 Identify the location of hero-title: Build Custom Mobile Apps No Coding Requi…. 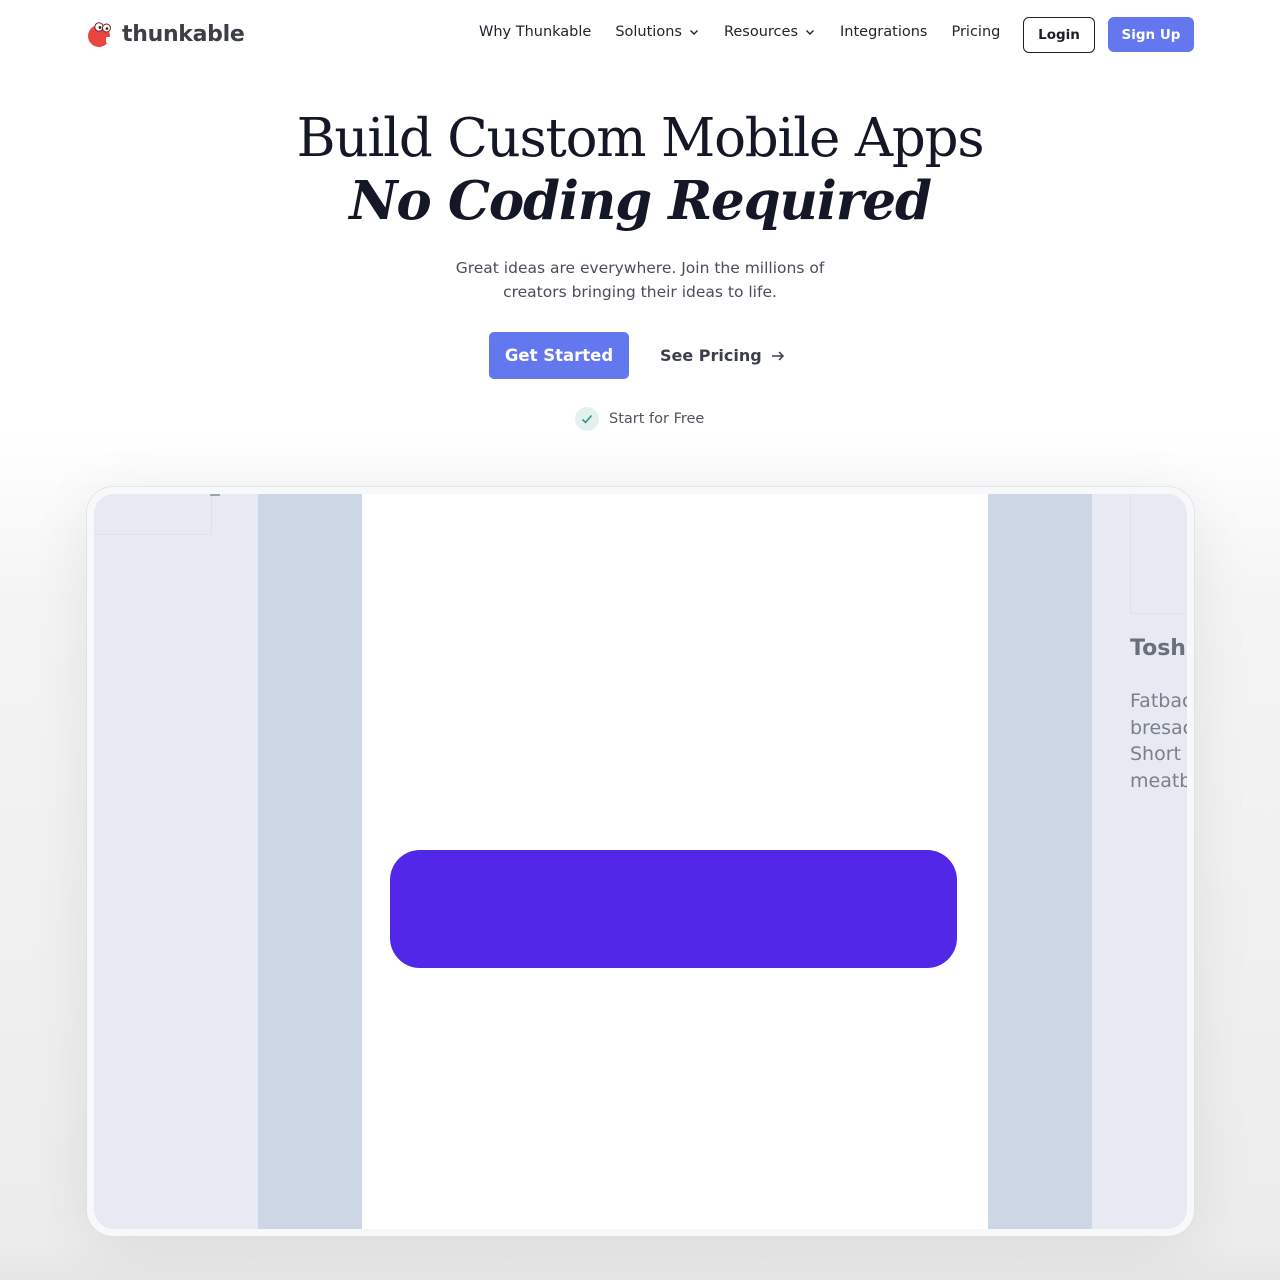
(640, 170).